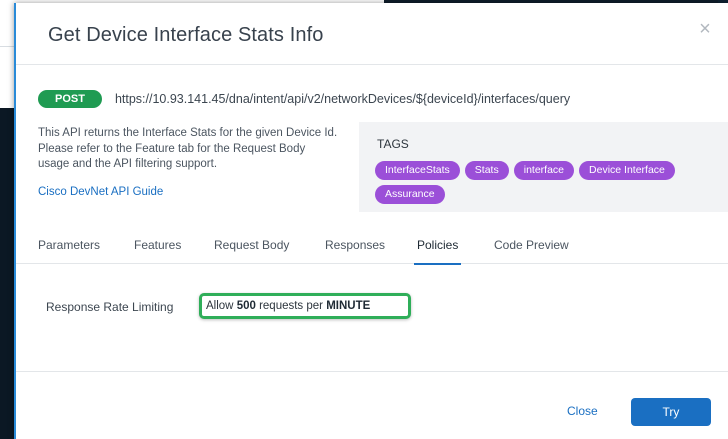 The image size is (728, 439). Describe the element at coordinates (372, 34) in the screenshot. I see `modal-header: Get Device Interface Stats Info ×` at that location.